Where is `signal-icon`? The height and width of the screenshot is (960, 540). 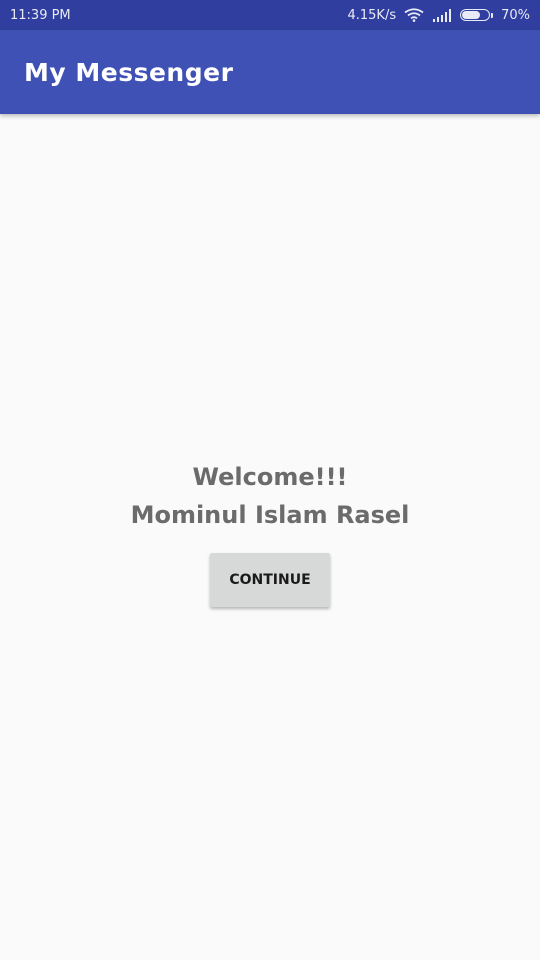
signal-icon is located at coordinates (442, 15).